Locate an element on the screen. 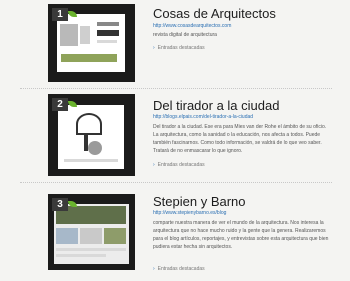 This screenshot has height=281, width=350. entry-url-link: http://www.cosasdearquitectos.com is located at coordinates (192, 26).